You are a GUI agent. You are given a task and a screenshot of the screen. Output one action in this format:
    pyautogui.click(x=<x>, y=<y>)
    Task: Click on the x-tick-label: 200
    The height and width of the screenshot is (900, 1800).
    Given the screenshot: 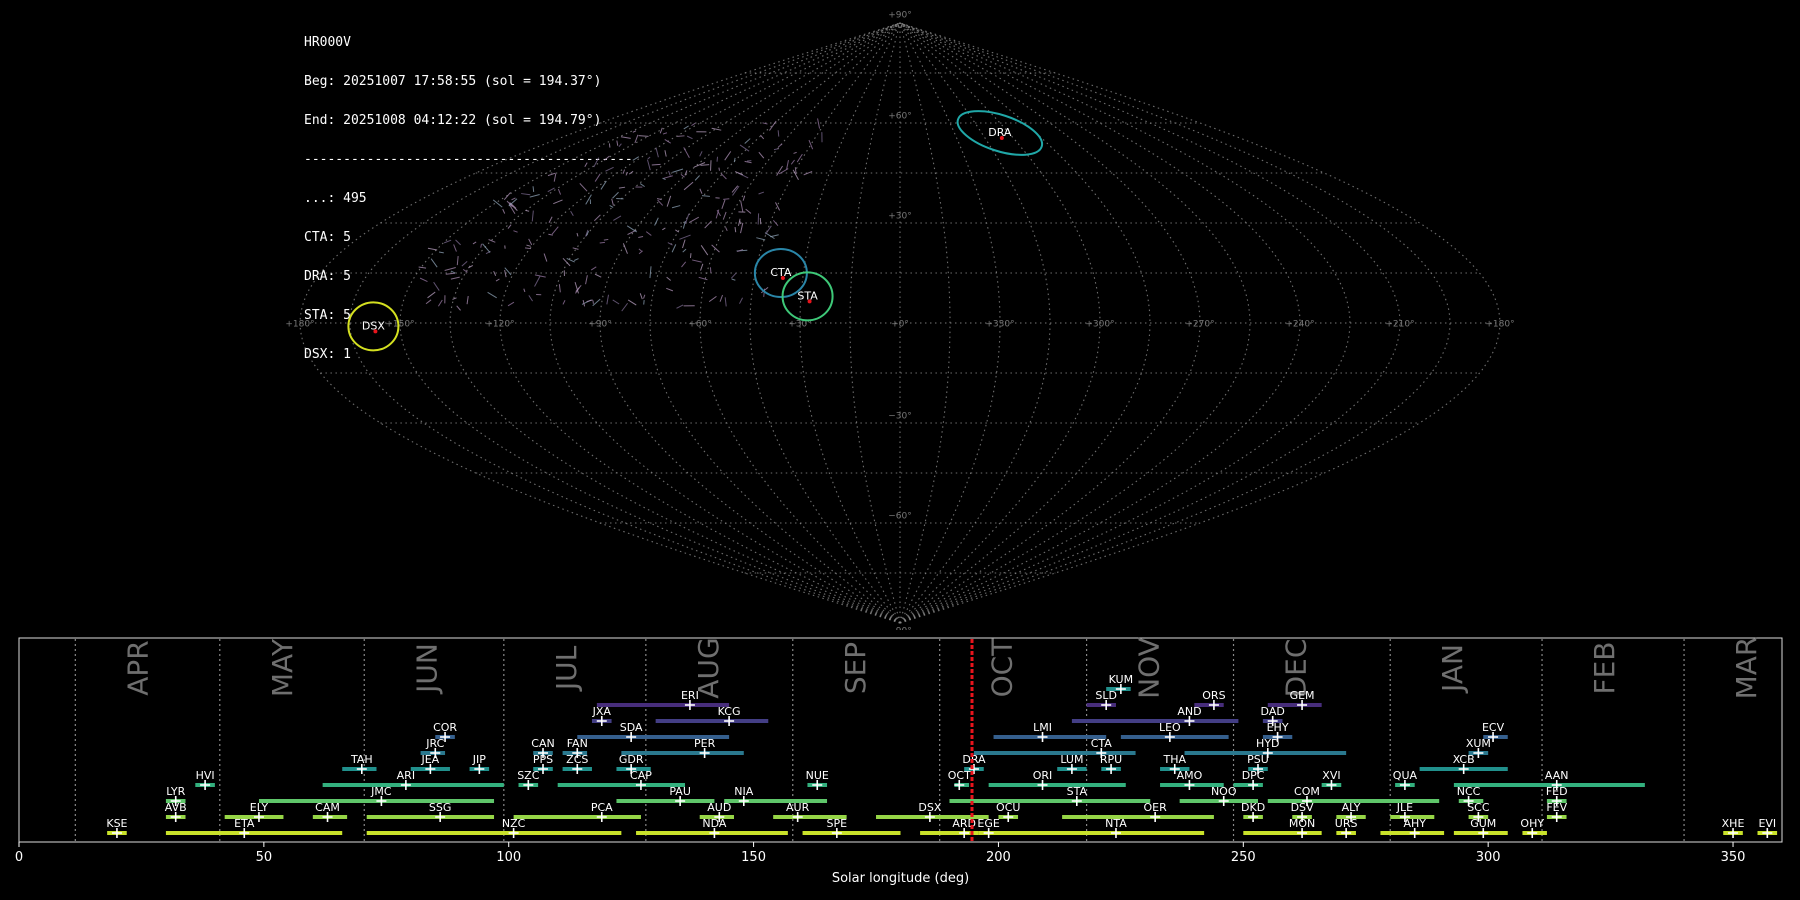 What is the action you would take?
    pyautogui.click(x=998, y=857)
    